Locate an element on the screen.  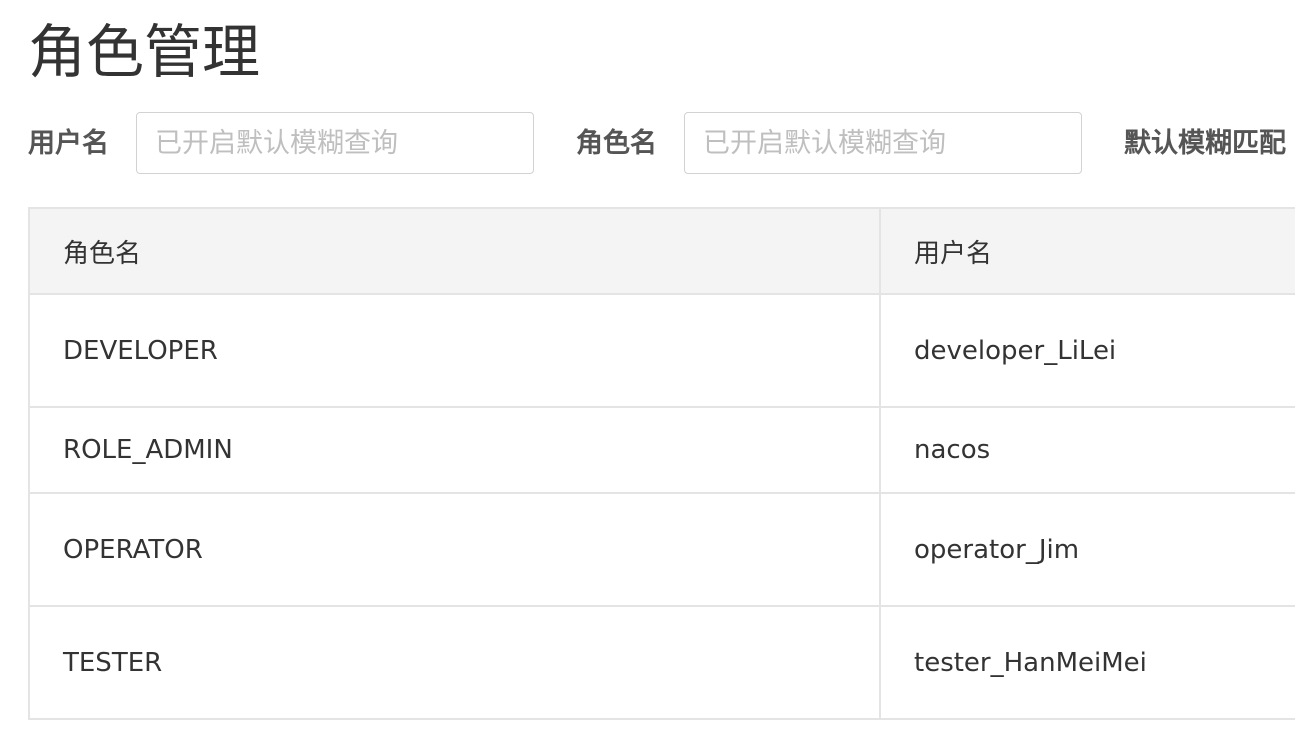
username-cell: operator_Jim is located at coordinates (1087, 549).